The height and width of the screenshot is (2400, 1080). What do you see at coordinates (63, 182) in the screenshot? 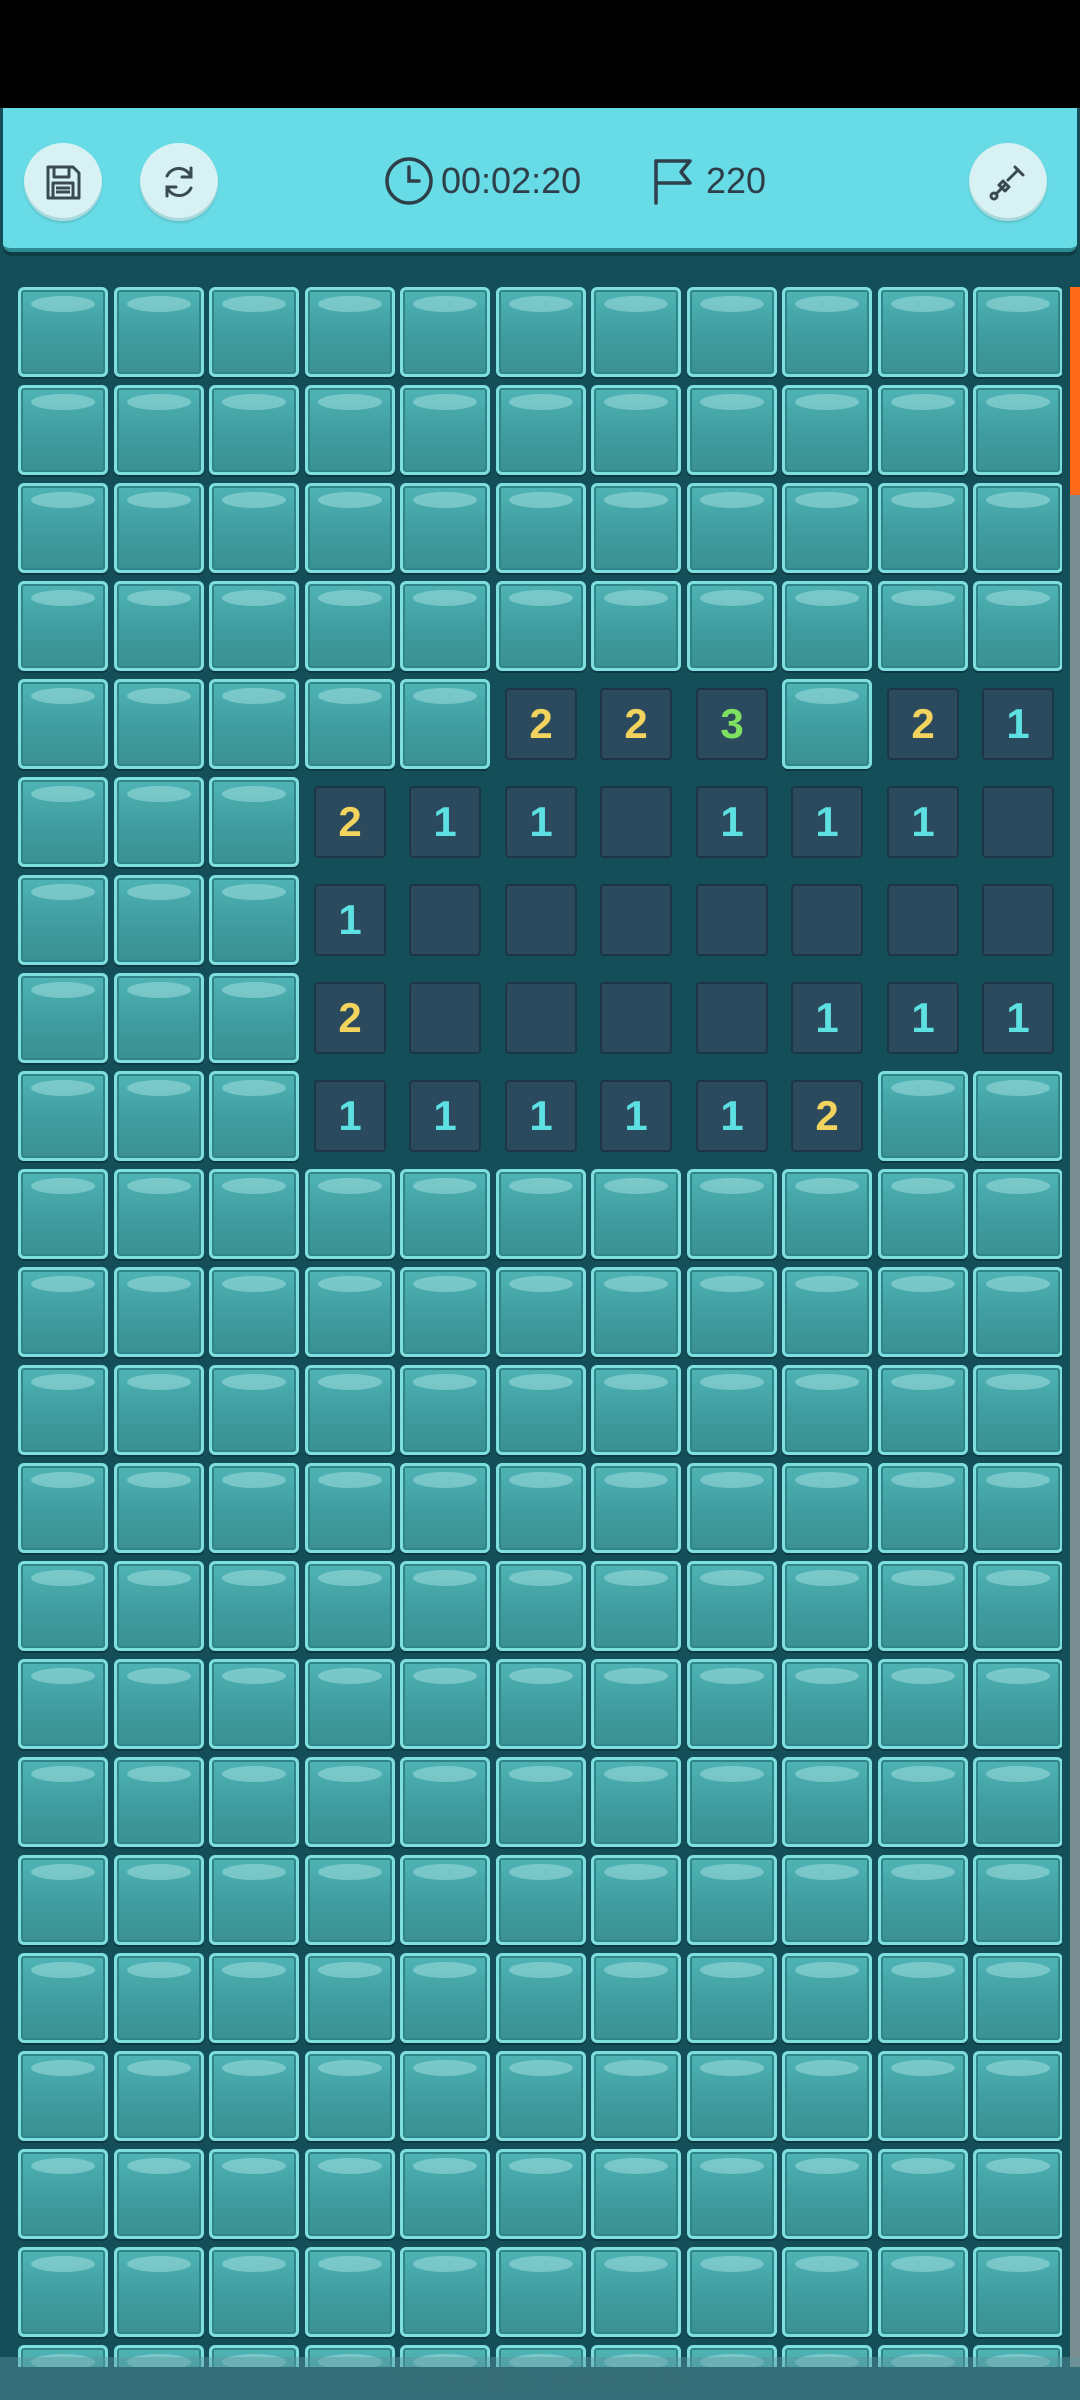
I see `save-button` at bounding box center [63, 182].